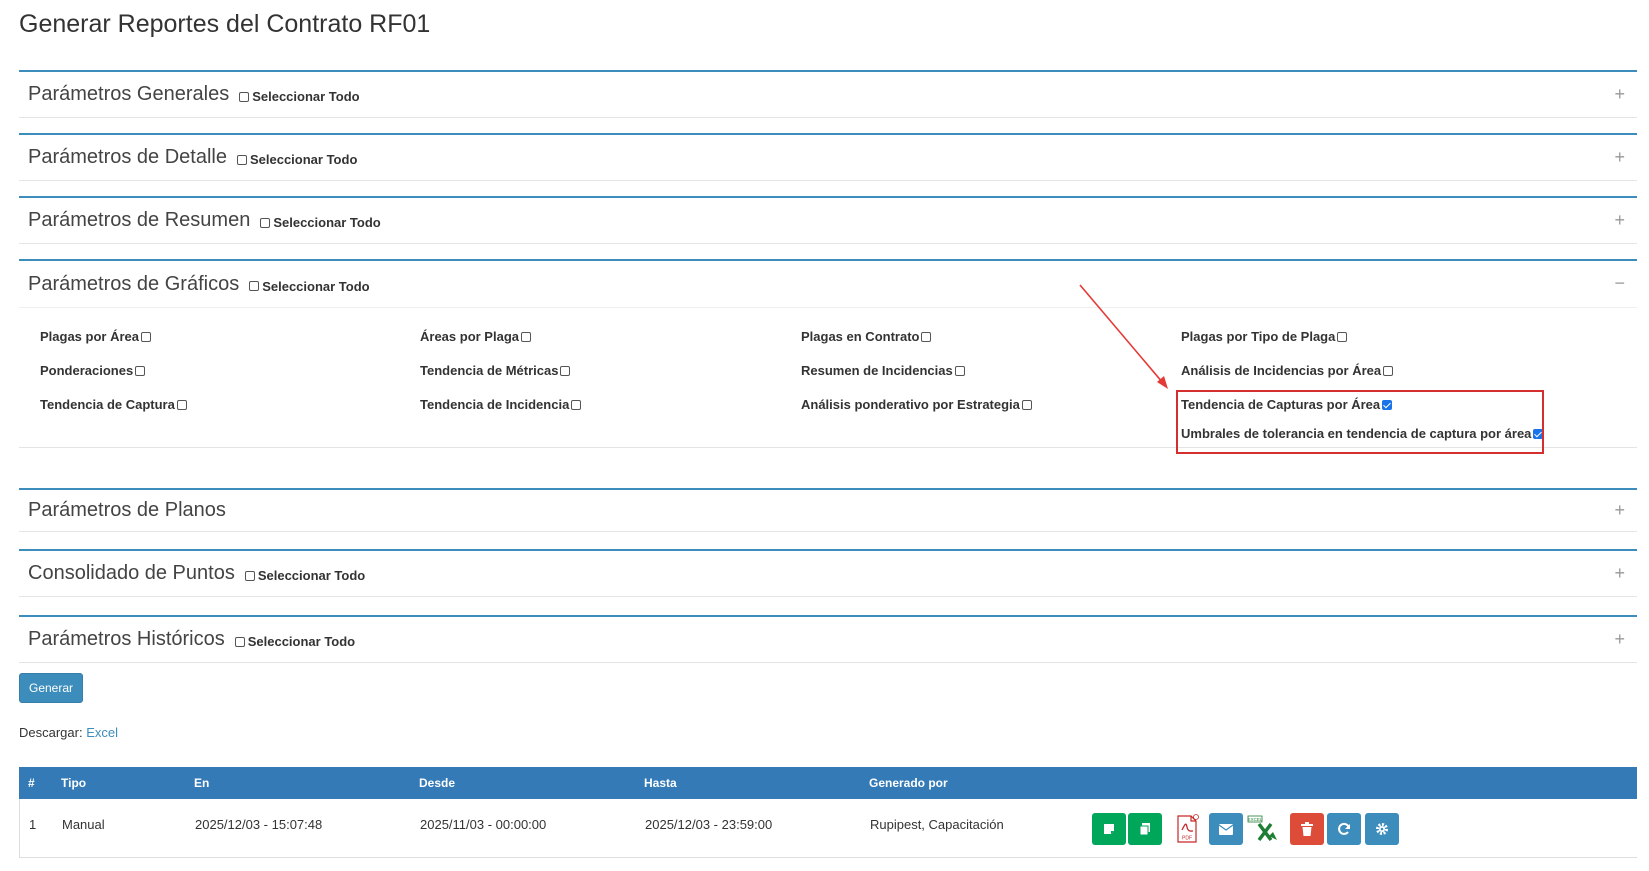 The height and width of the screenshot is (871, 1649). Describe the element at coordinates (74, 783) in the screenshot. I see `col-header-tipo: Tipo` at that location.